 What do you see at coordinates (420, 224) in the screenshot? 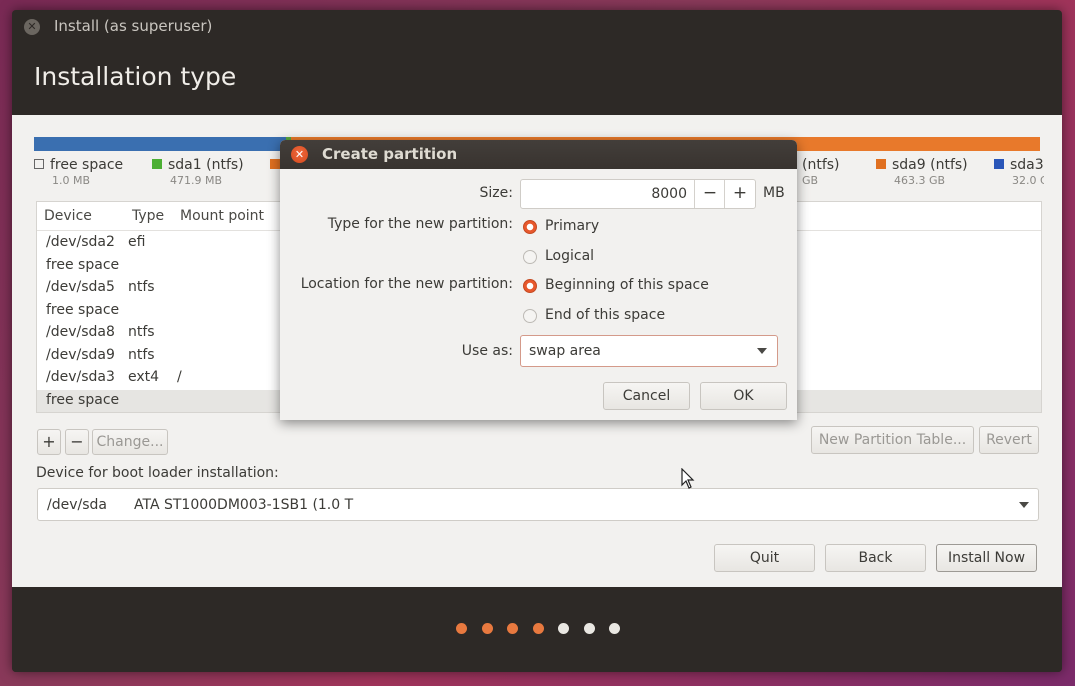
I see `partition-type-label: Type for the new partition:` at bounding box center [420, 224].